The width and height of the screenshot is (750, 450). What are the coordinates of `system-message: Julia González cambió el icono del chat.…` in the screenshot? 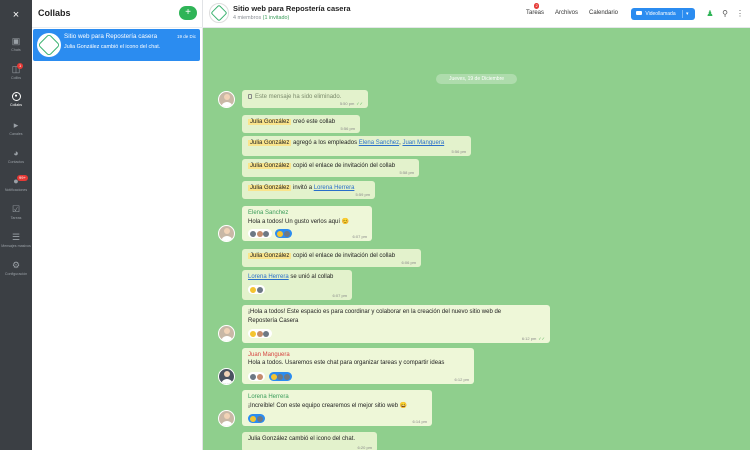 It's located at (309, 441).